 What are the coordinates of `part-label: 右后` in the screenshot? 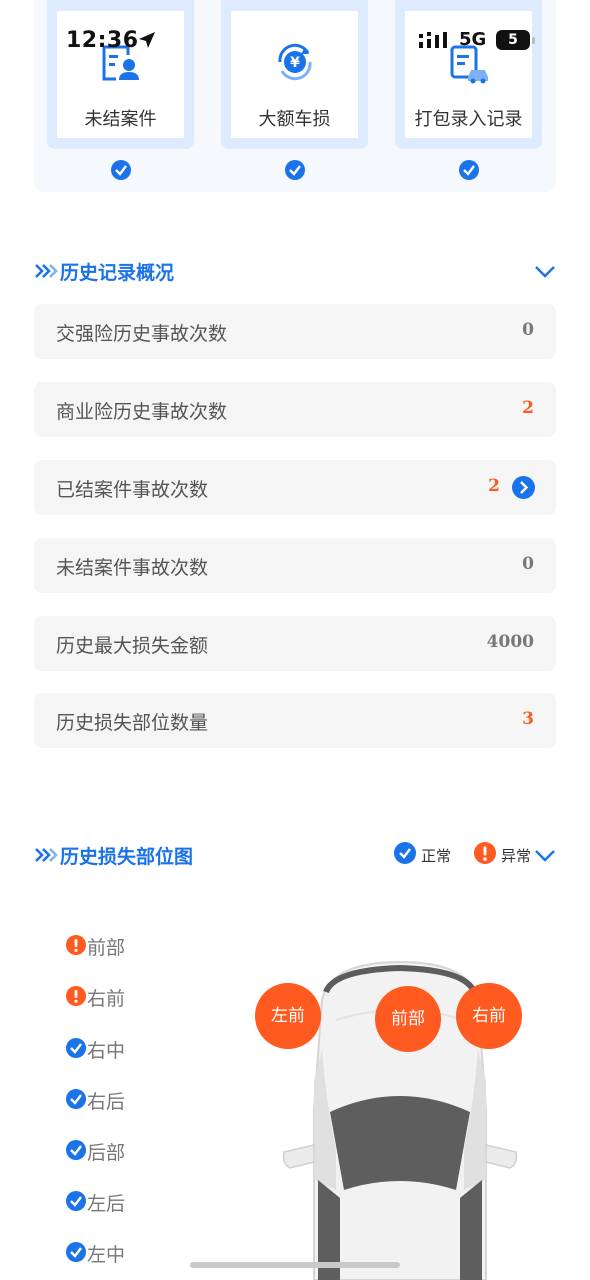 It's located at (106, 1102).